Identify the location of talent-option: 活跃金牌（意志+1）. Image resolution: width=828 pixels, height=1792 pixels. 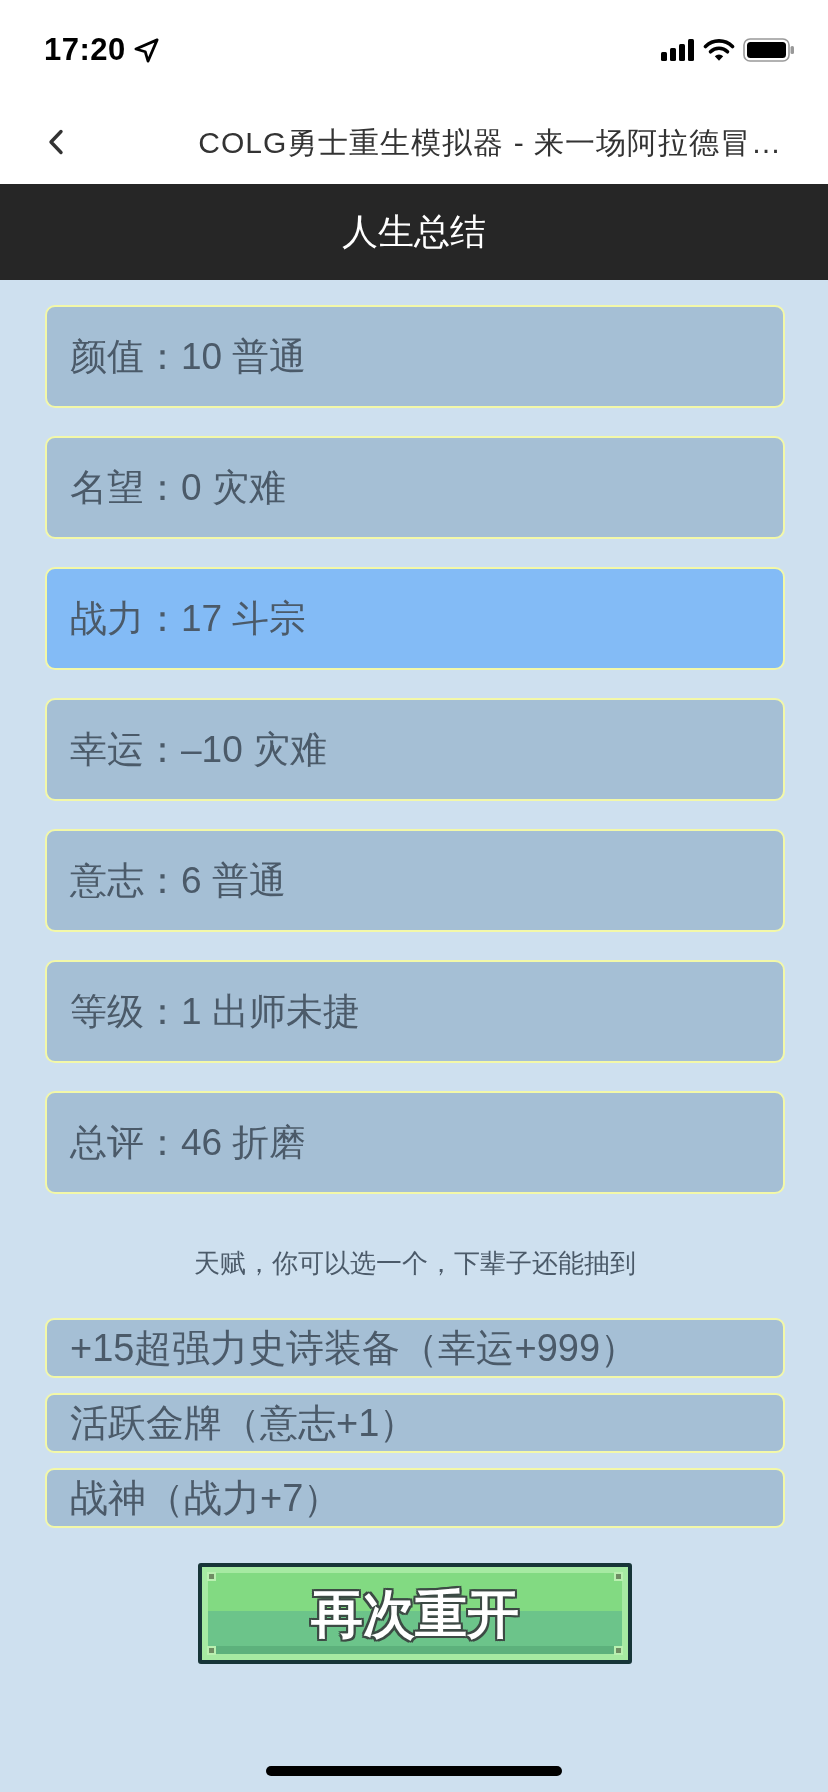
(415, 1423).